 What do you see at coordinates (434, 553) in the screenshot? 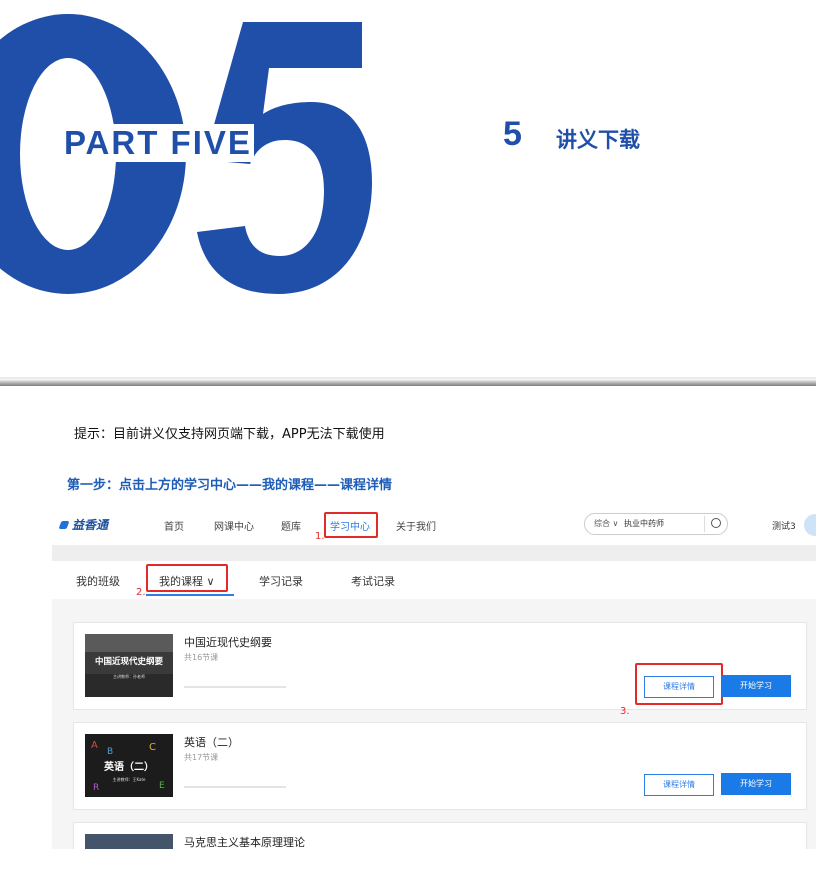
I see `nav-separator-strip` at bounding box center [434, 553].